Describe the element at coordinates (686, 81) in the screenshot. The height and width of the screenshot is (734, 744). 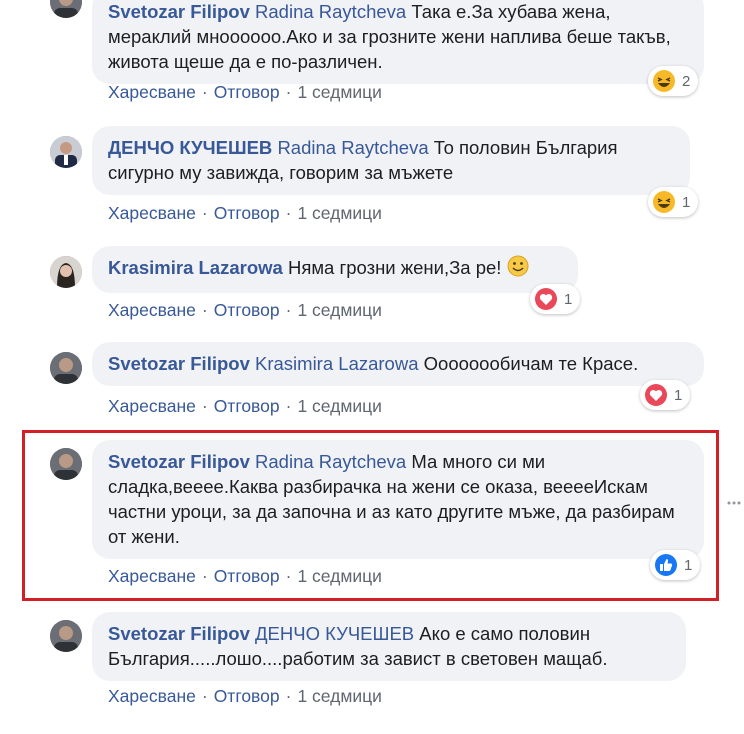
I see `reaction-count: 2` at that location.